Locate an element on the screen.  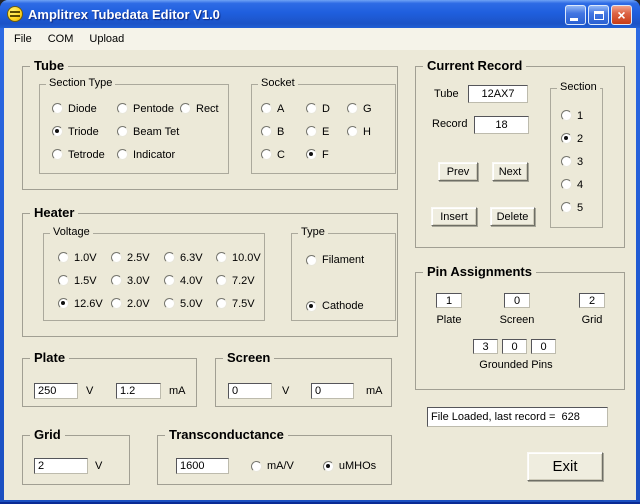
prev-button: Prev is located at coordinates (458, 171).